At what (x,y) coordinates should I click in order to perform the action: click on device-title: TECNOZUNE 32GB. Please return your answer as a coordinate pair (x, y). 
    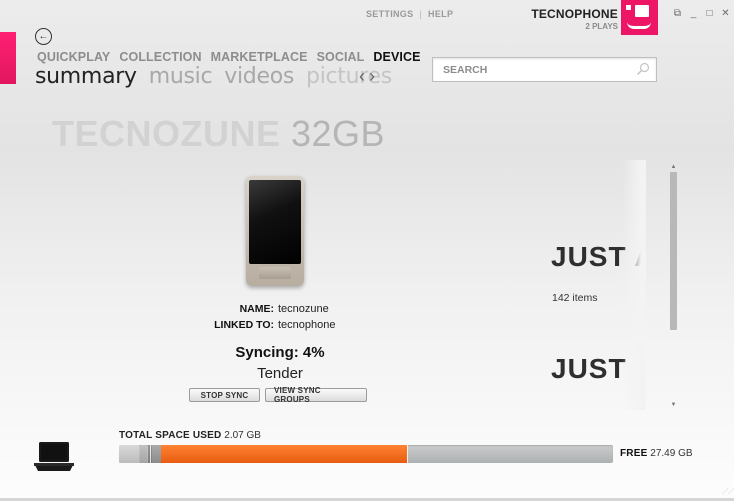
    Looking at the image, I should click on (218, 134).